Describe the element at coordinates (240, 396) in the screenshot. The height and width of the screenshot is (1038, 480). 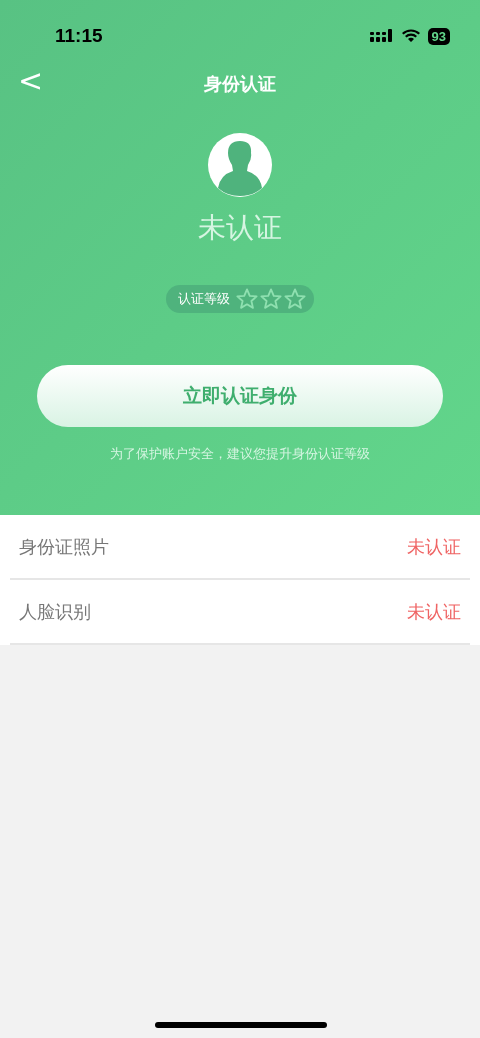
I see `verify-button: 立即认证身份` at that location.